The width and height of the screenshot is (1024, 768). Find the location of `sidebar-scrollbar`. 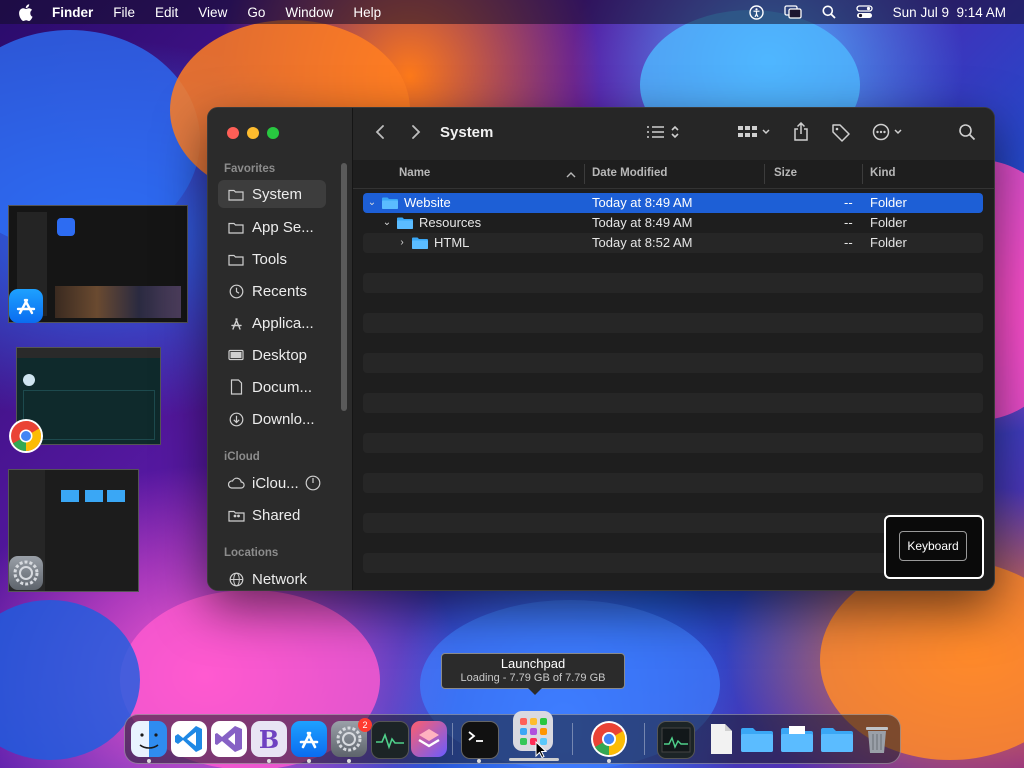

sidebar-scrollbar is located at coordinates (344, 287).